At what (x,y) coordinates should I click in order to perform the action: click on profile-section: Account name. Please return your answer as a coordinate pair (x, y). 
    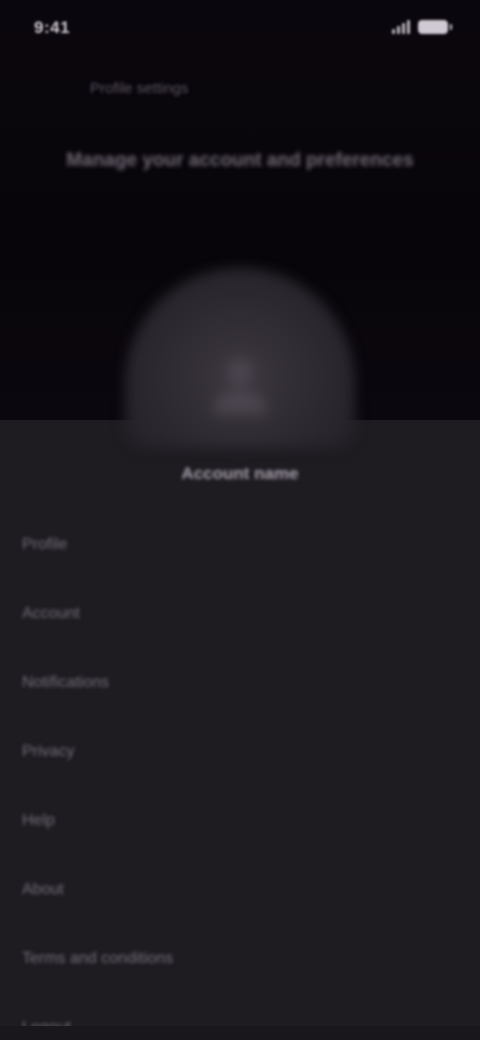
    Looking at the image, I should click on (240, 376).